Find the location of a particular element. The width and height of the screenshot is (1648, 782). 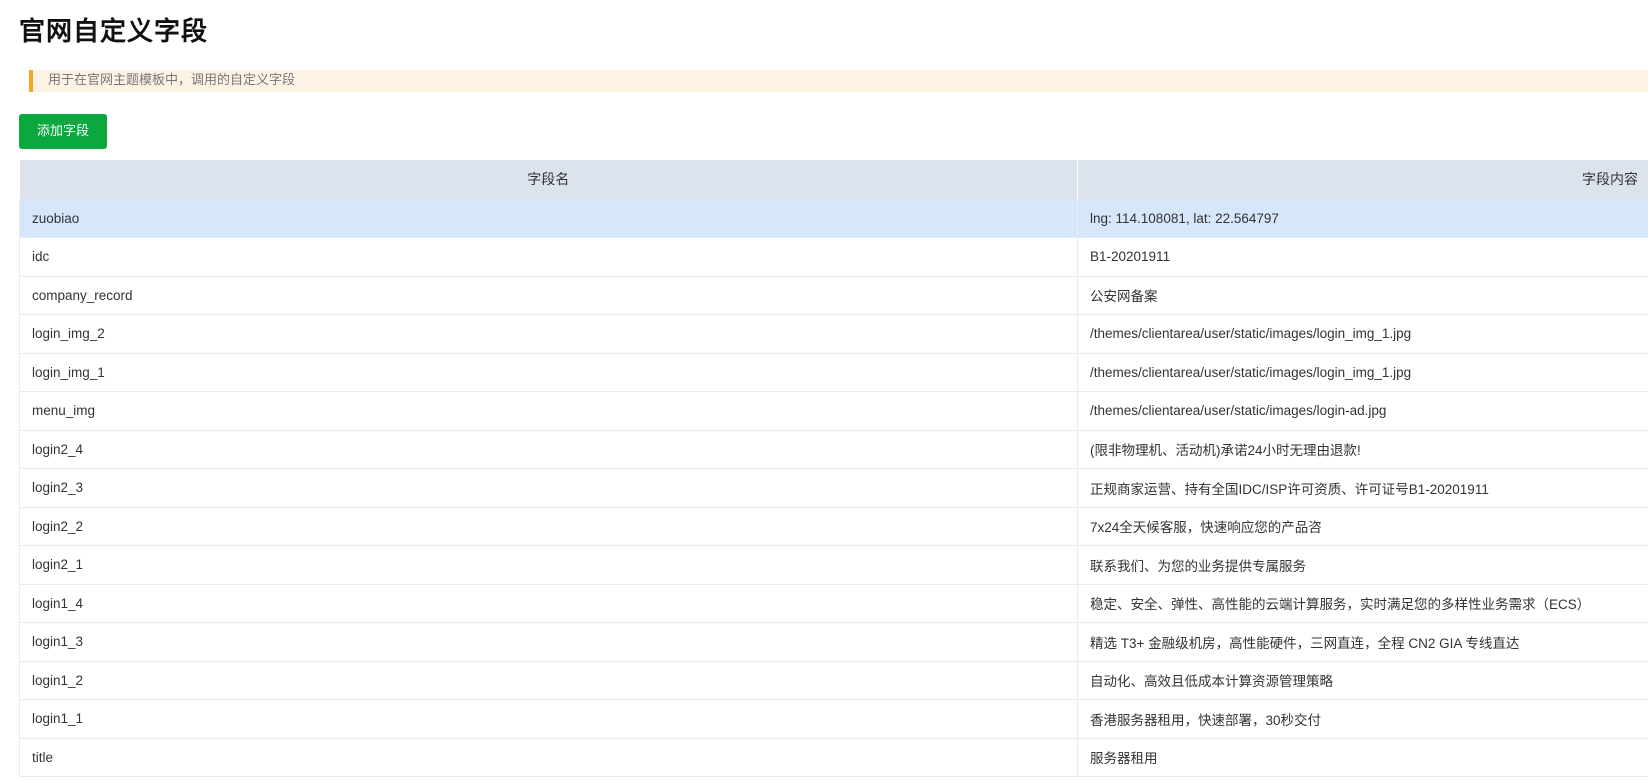

page-title: 官网自定义字段 is located at coordinates (114, 32).